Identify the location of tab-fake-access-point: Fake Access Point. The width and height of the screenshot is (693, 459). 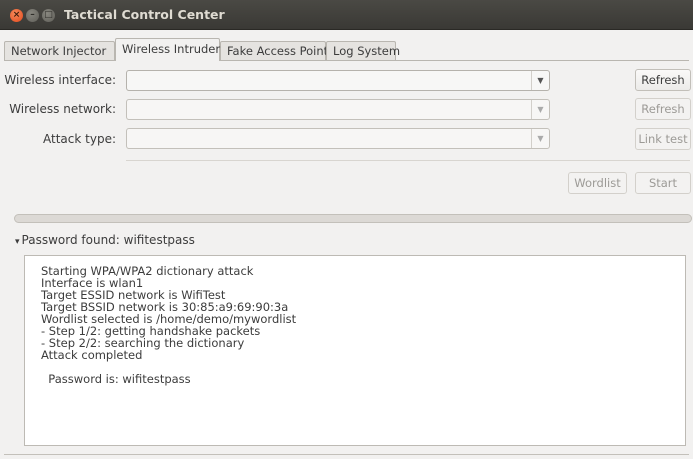
(274, 50).